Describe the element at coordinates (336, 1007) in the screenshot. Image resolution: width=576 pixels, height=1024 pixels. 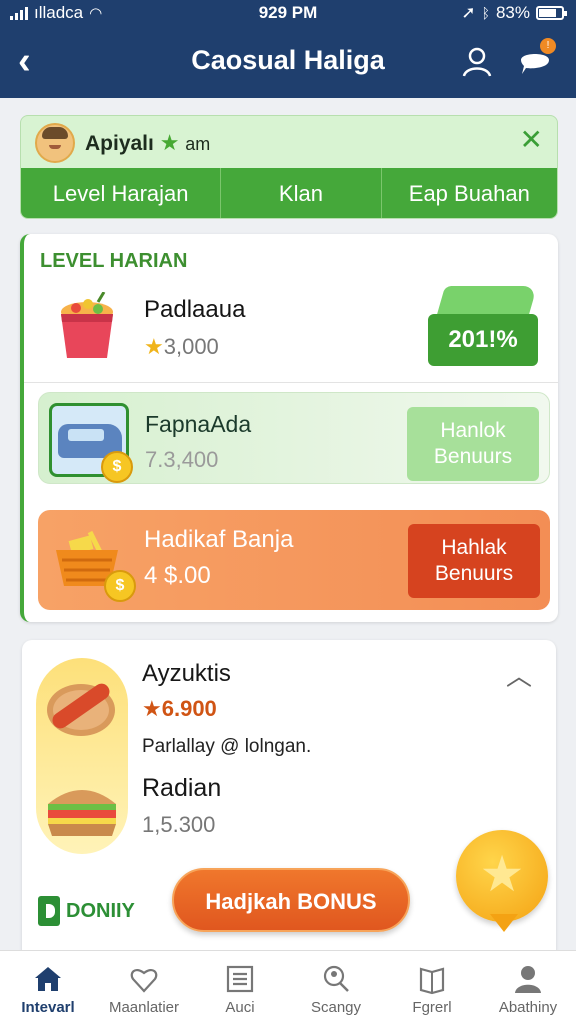
I see `nav-label: Scangy` at that location.